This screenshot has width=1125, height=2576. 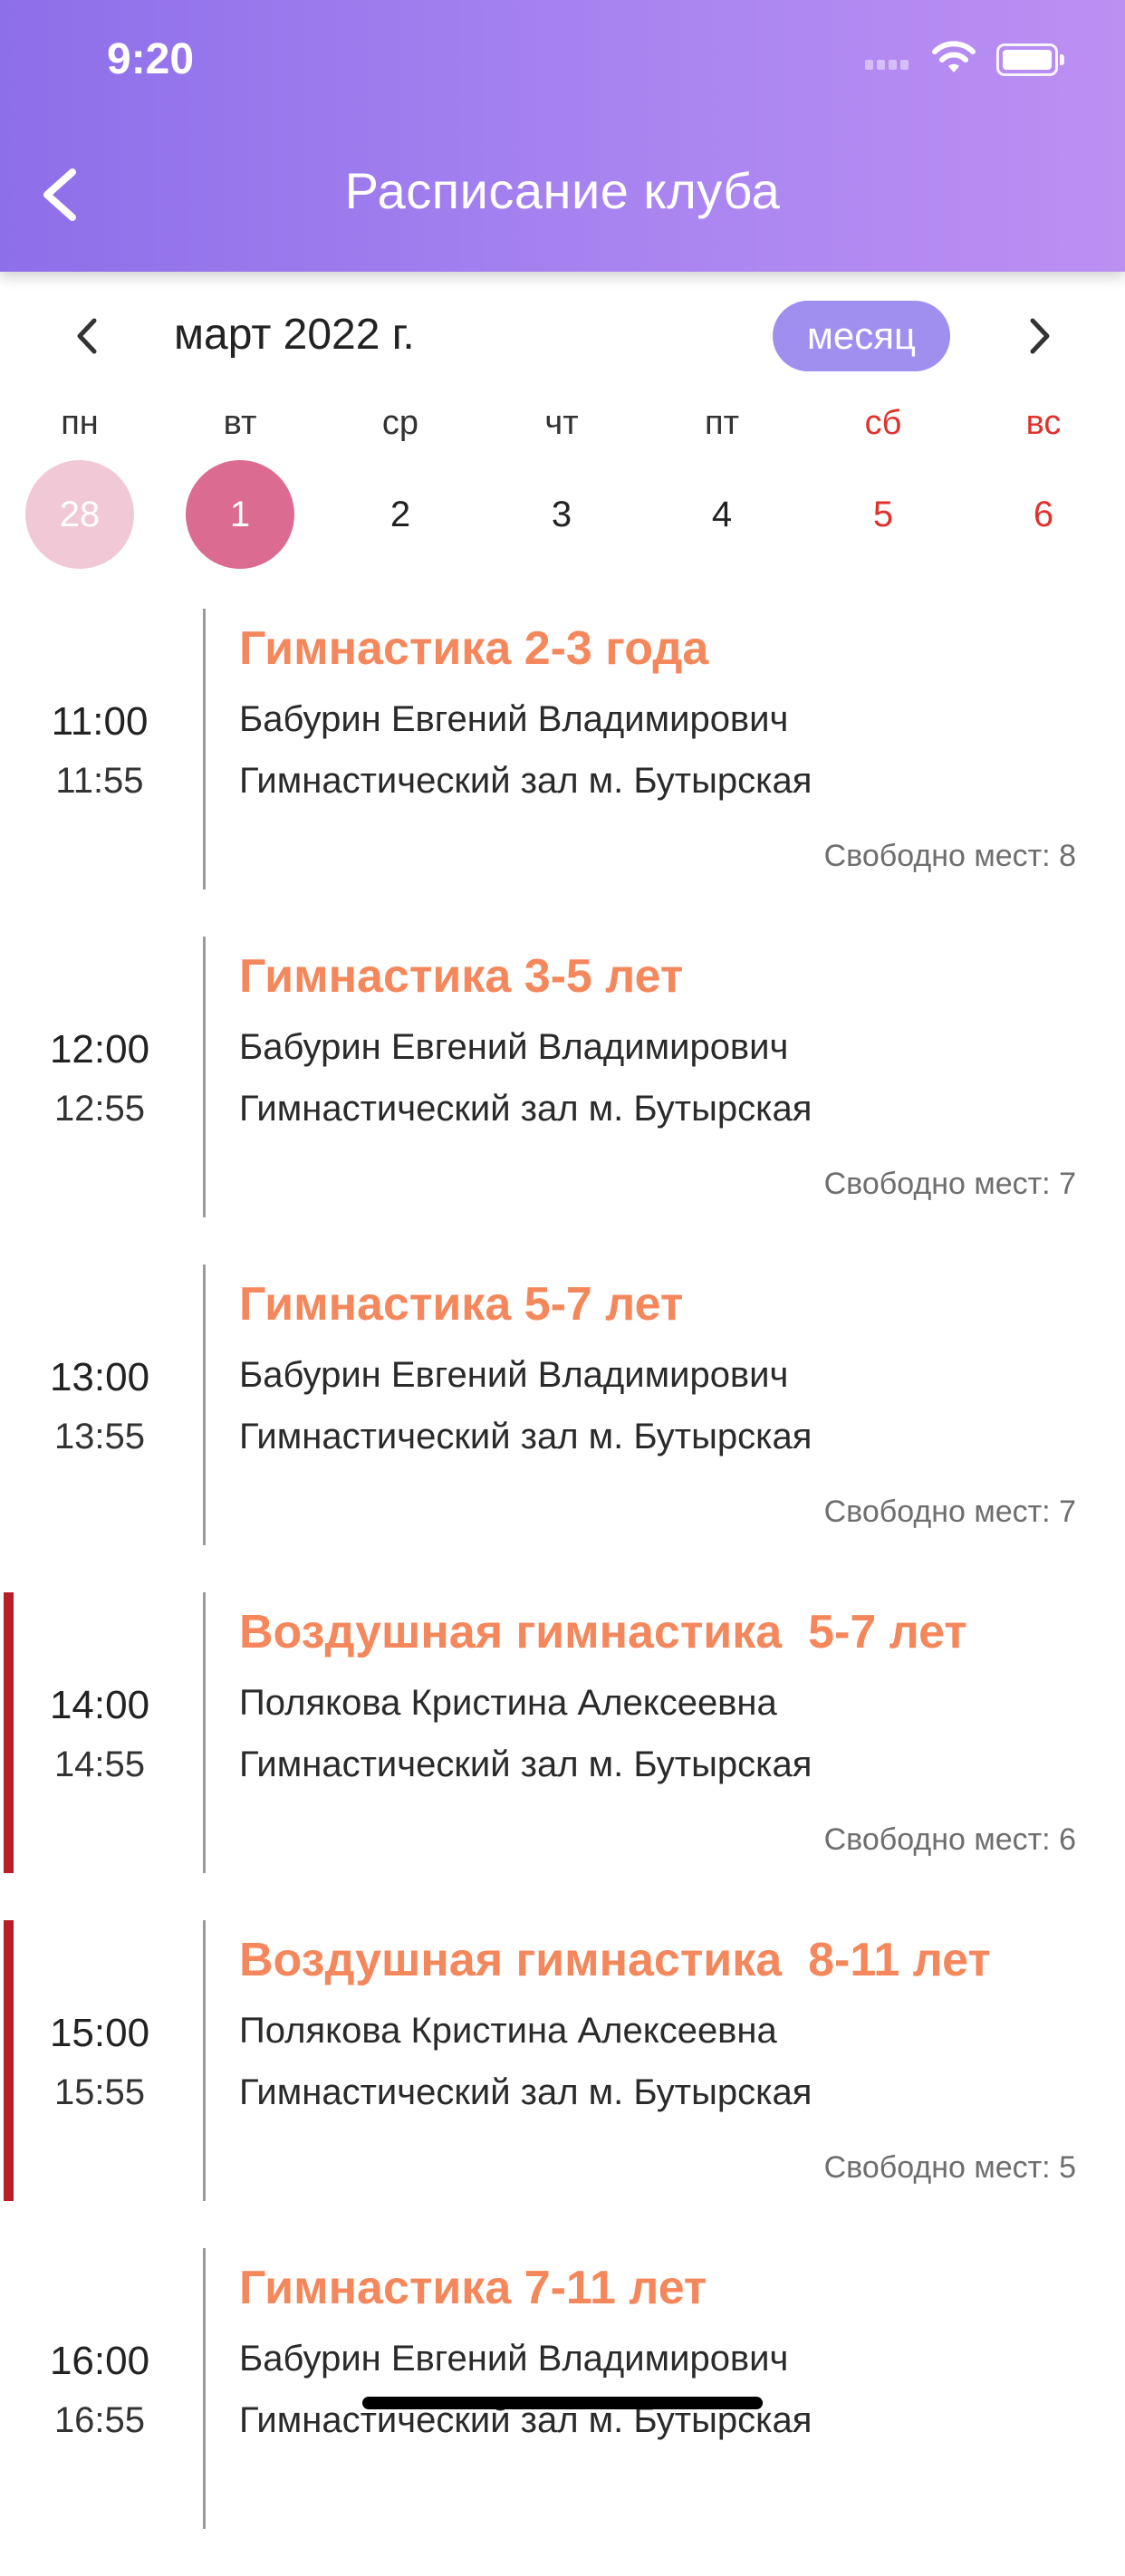 What do you see at coordinates (562, 335) in the screenshot?
I see `month-navigation: март 2022 г. месяц` at bounding box center [562, 335].